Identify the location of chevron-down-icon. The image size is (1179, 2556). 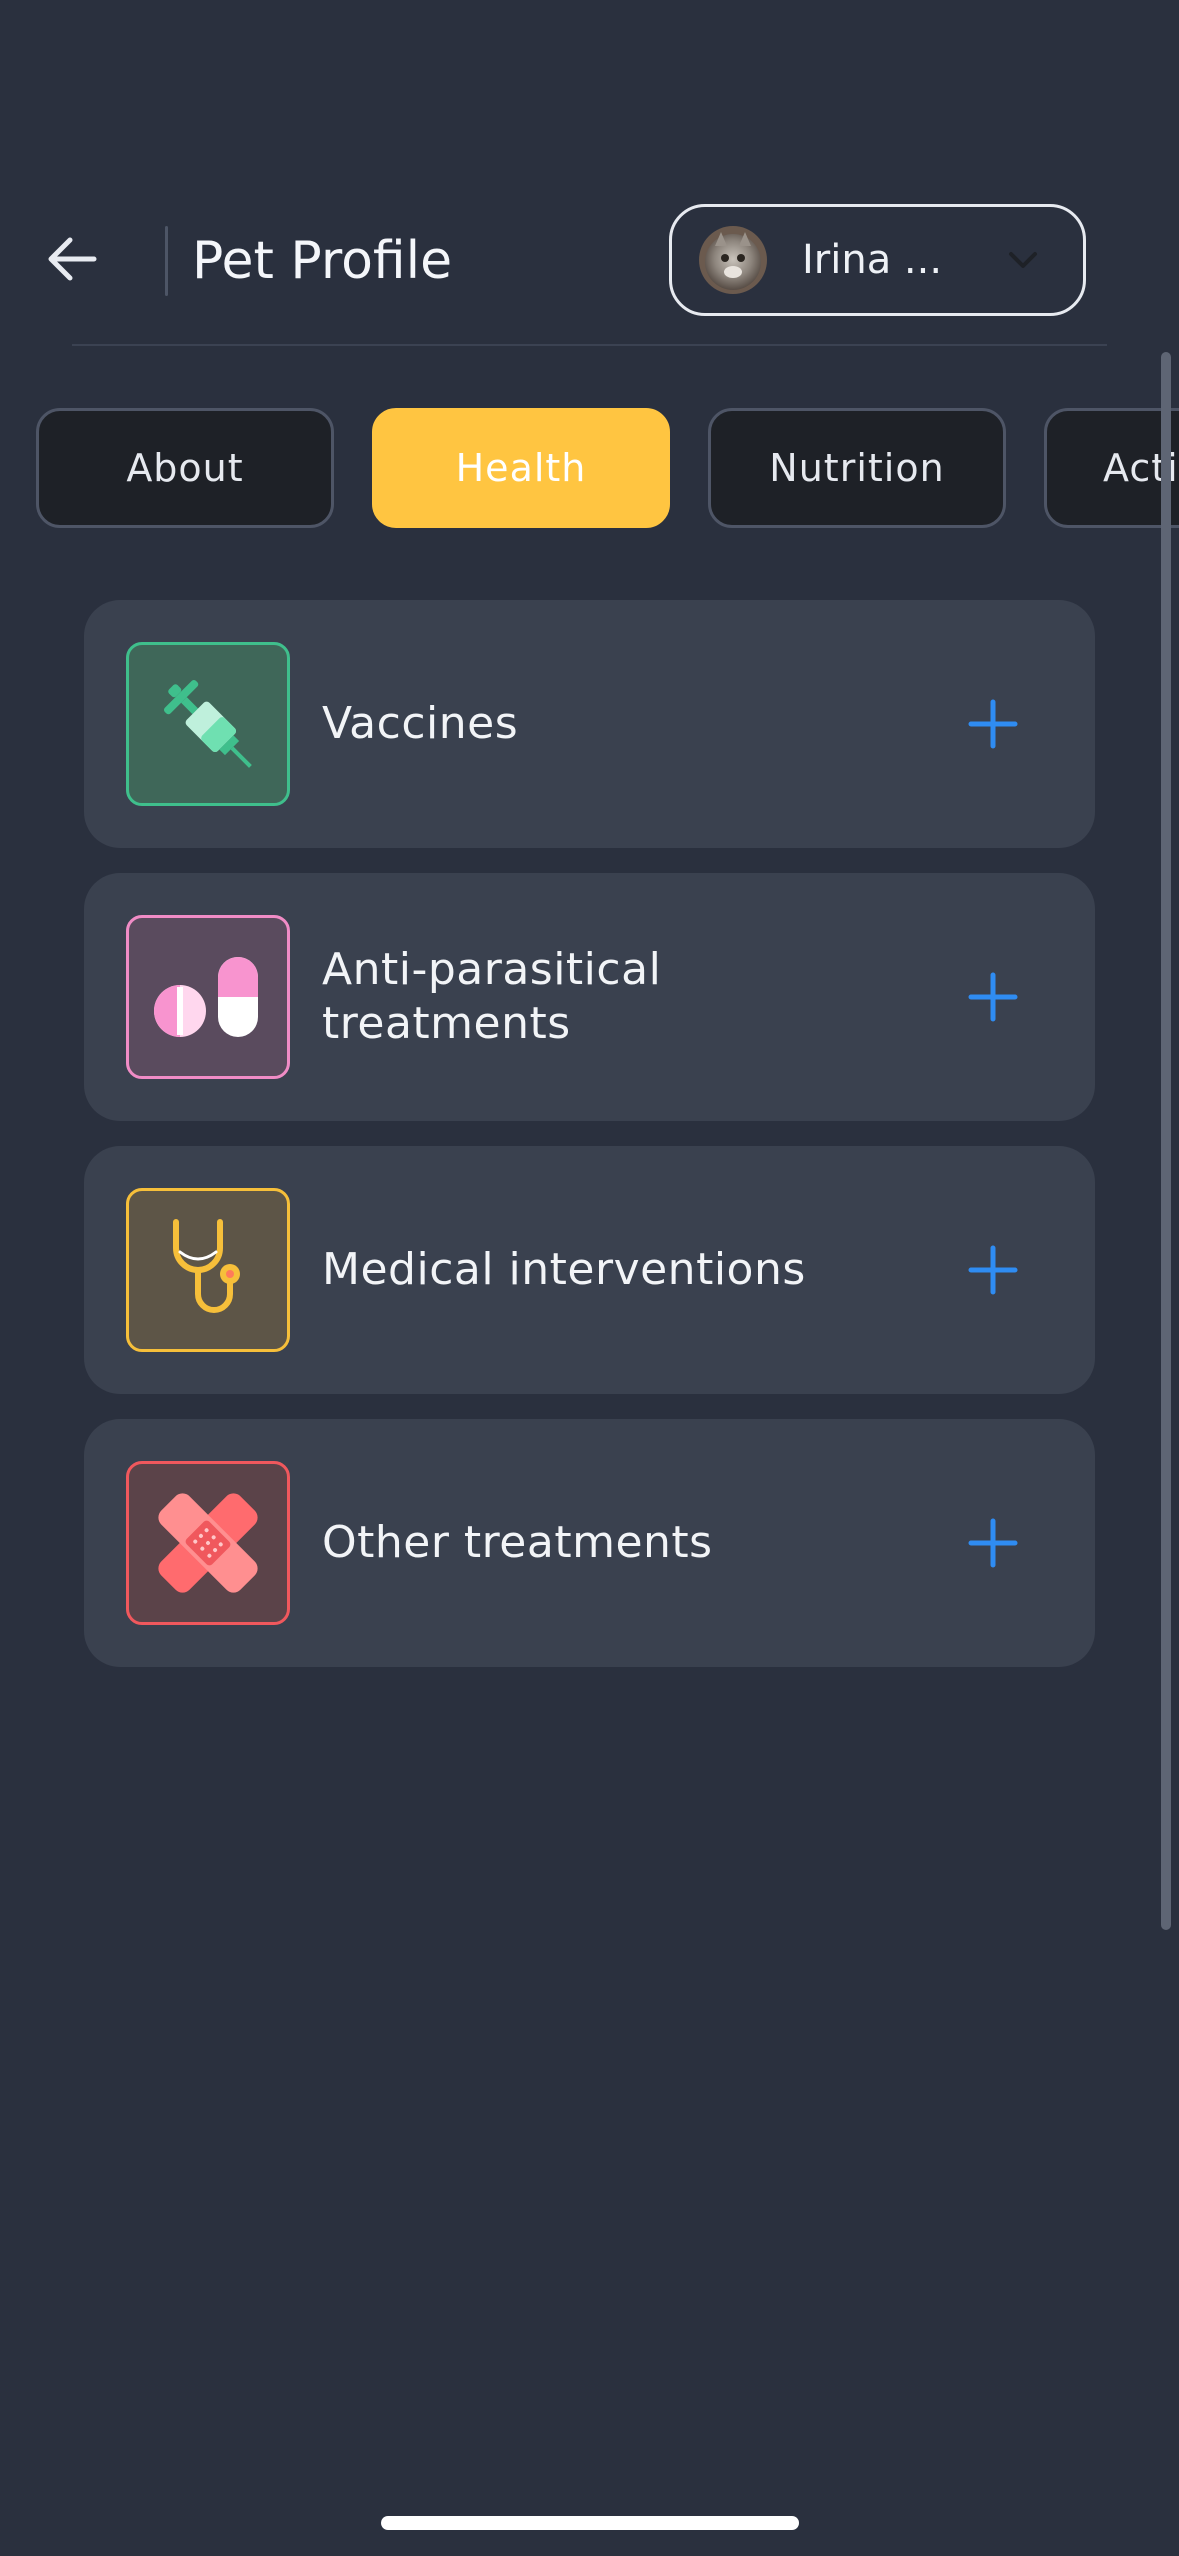
(1023, 260).